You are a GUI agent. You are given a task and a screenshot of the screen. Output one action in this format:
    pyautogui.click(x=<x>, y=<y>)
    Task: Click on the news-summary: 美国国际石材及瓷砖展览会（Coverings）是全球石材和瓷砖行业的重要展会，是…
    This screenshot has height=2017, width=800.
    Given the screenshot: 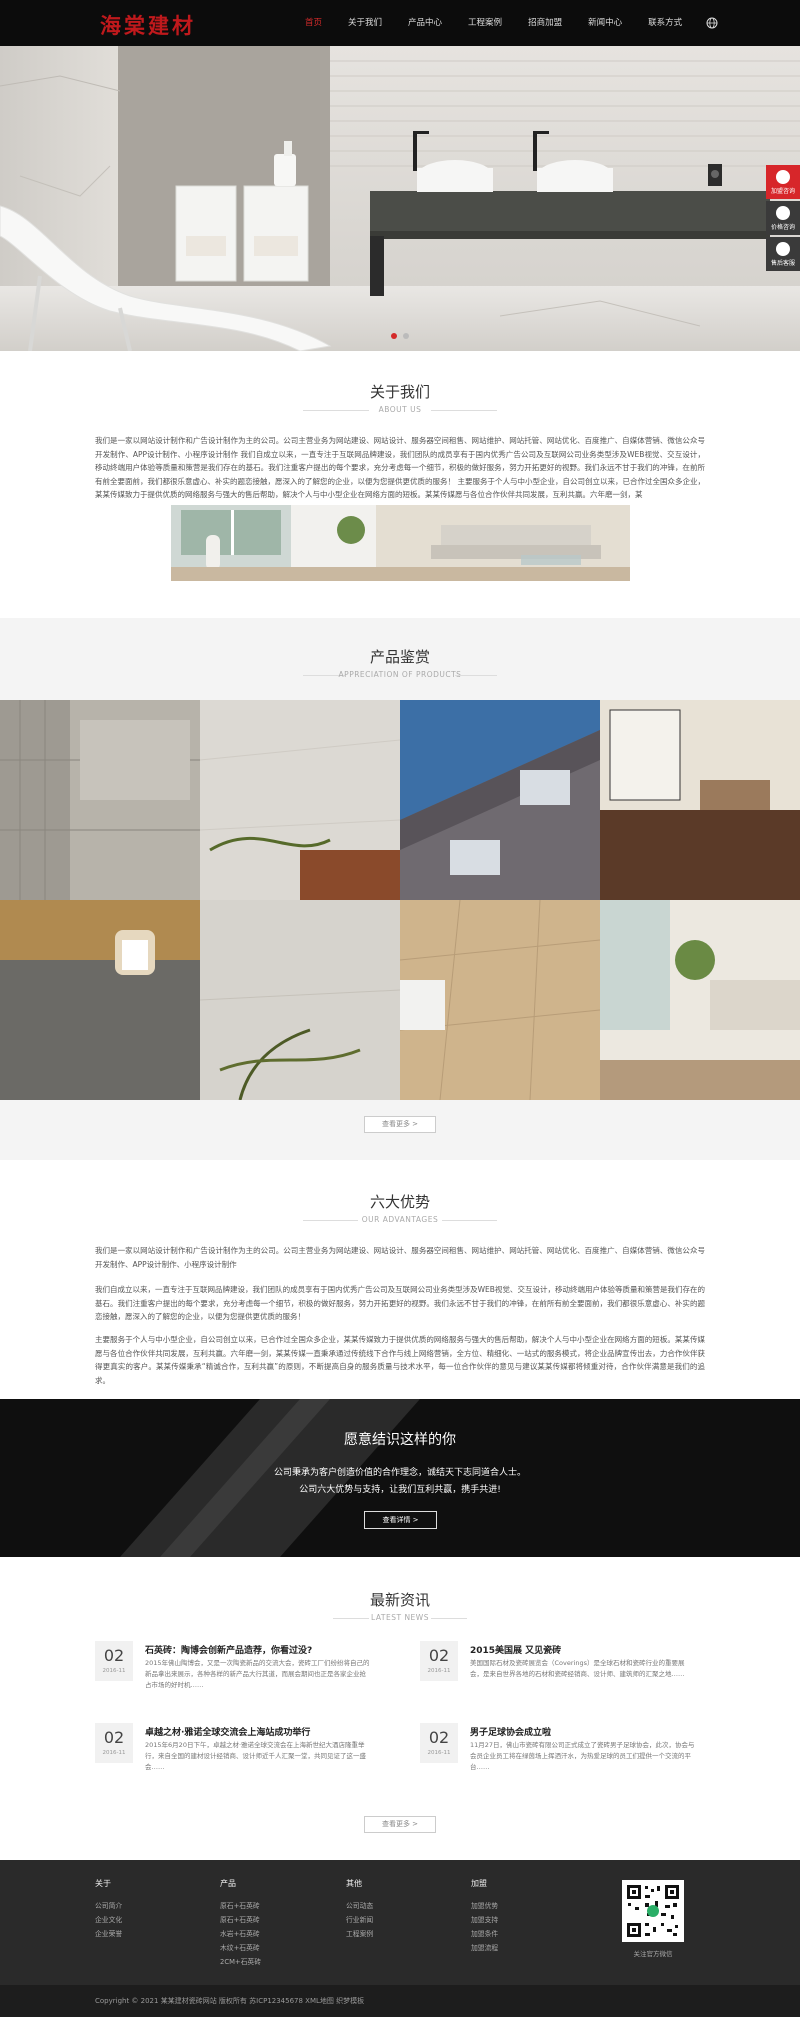 What is the action you would take?
    pyautogui.click(x=577, y=1668)
    